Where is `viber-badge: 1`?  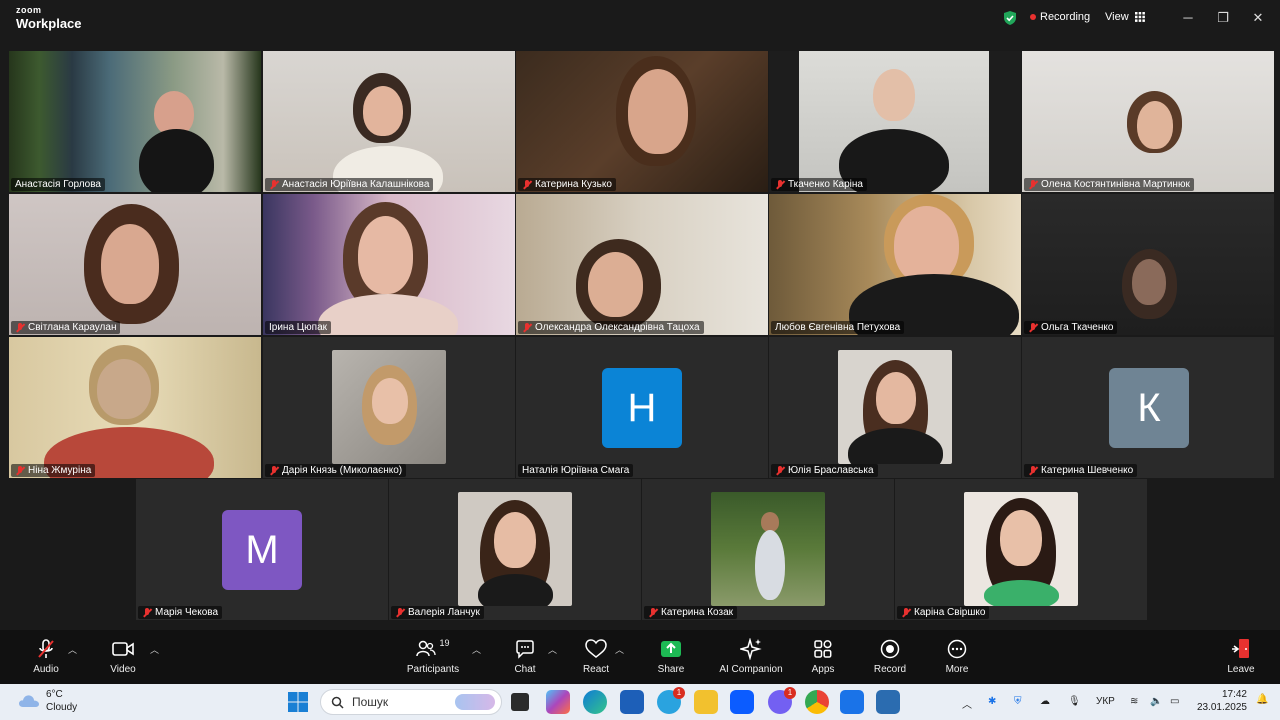
viber-badge: 1 is located at coordinates (790, 693).